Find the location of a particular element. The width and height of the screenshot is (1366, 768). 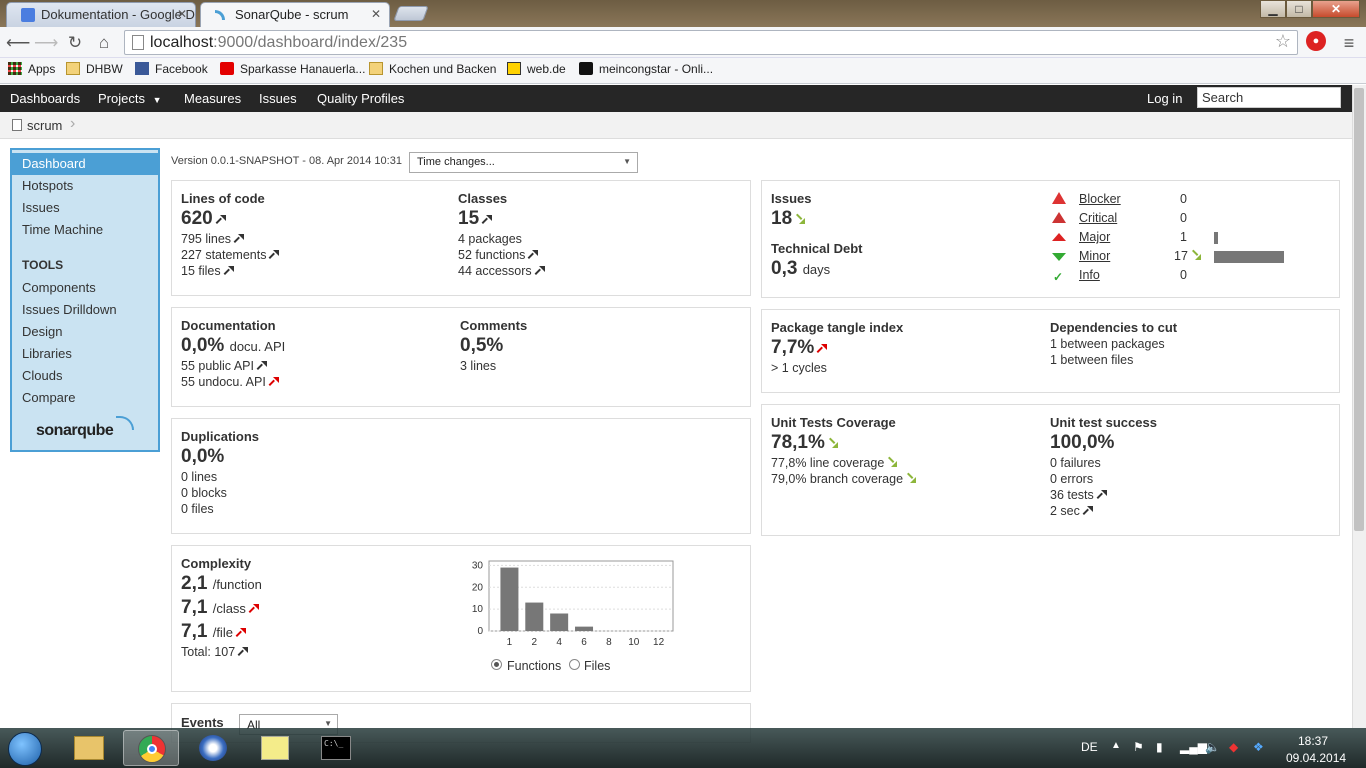

documentation-value: 0,0% docu. API is located at coordinates (233, 346).